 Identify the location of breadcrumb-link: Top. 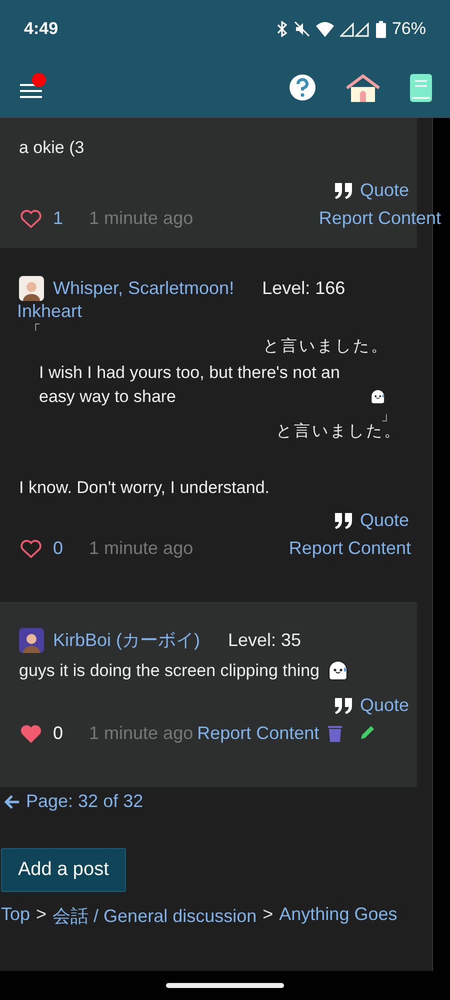
(15, 916).